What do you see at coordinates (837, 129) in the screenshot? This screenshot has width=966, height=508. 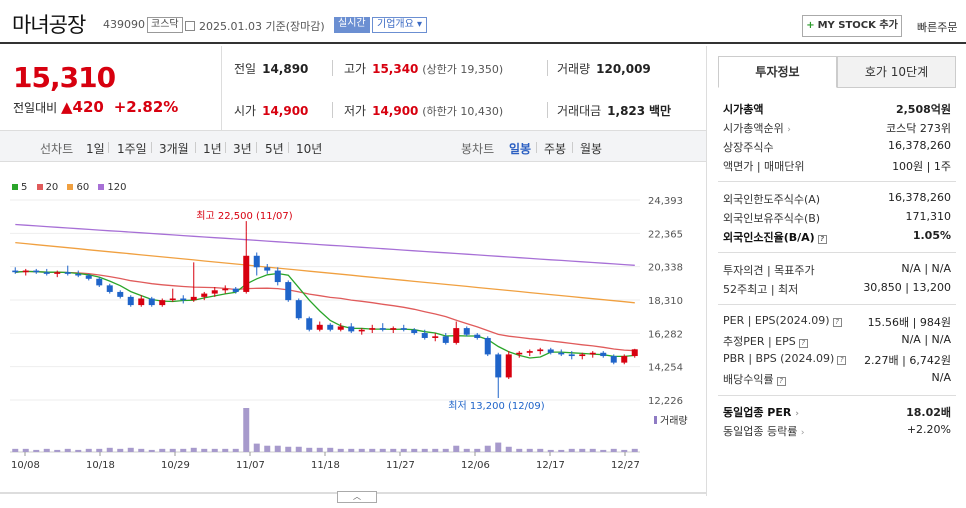 I see `market-cap-rank-row: 시가총액순위 › 코스닥 273위` at bounding box center [837, 129].